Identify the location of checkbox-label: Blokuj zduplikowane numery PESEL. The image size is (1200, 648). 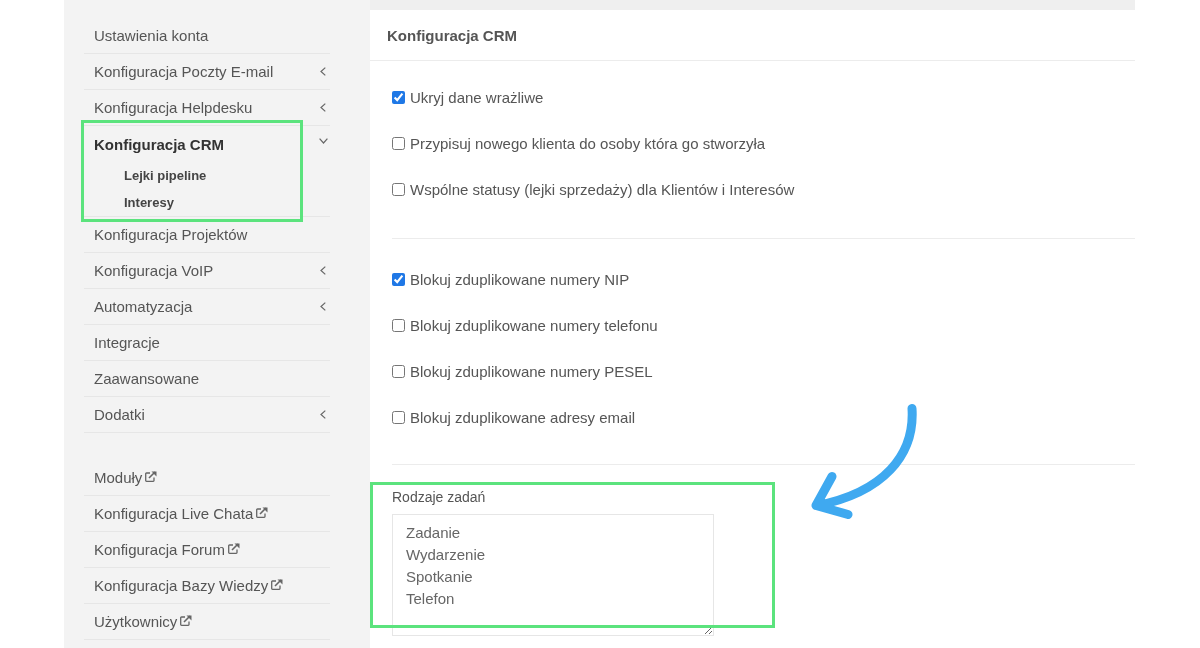
(531, 371).